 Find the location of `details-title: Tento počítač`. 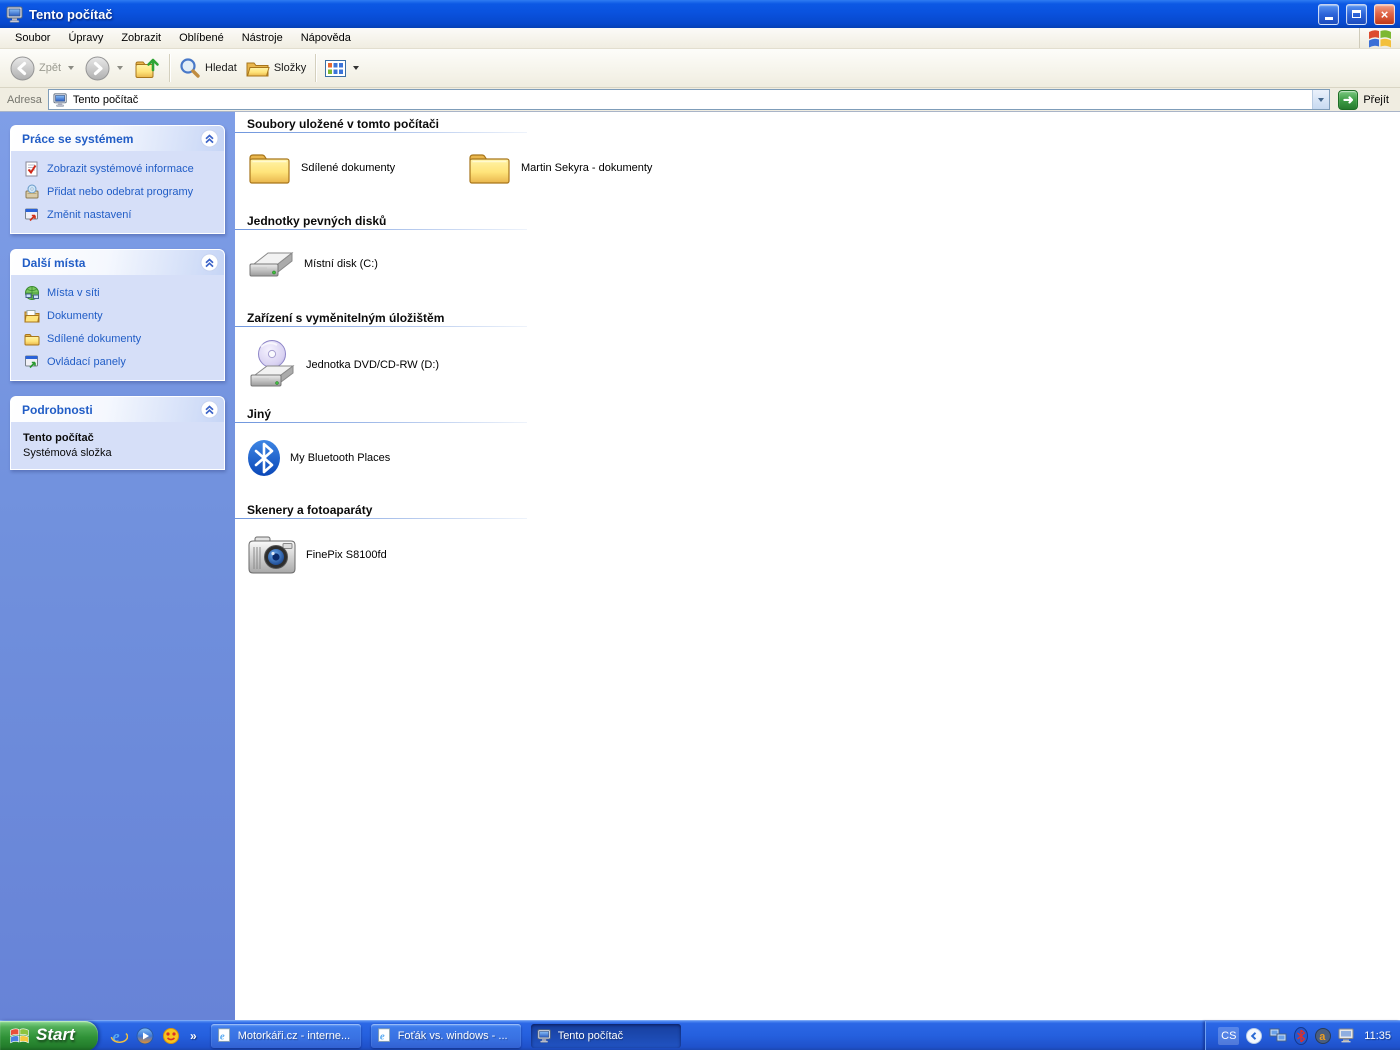

details-title: Tento počítač is located at coordinates (58, 438).